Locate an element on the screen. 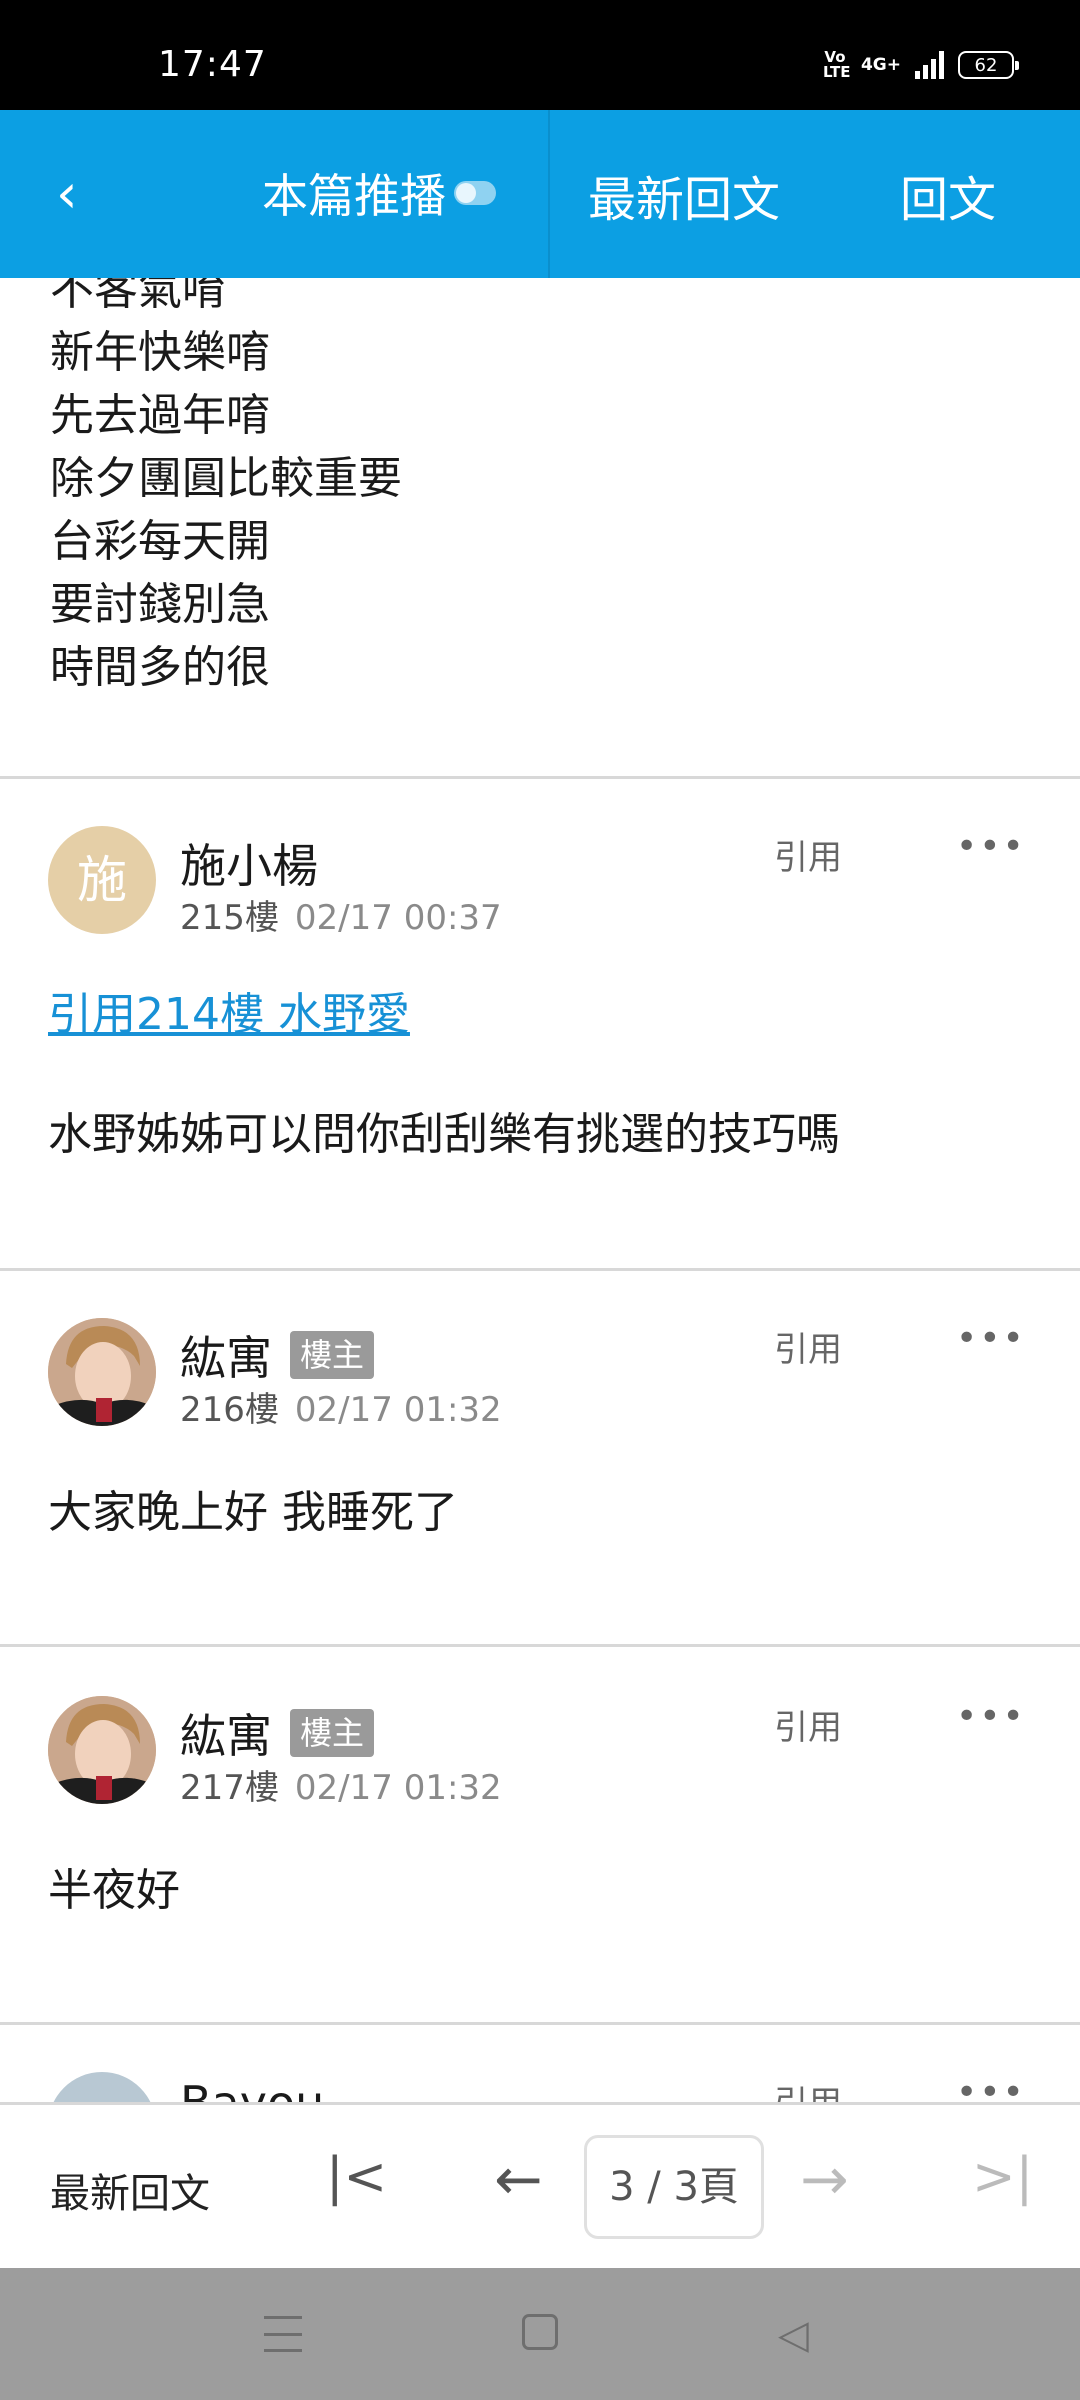 The height and width of the screenshot is (2400, 1080). header-divider is located at coordinates (549, 194).